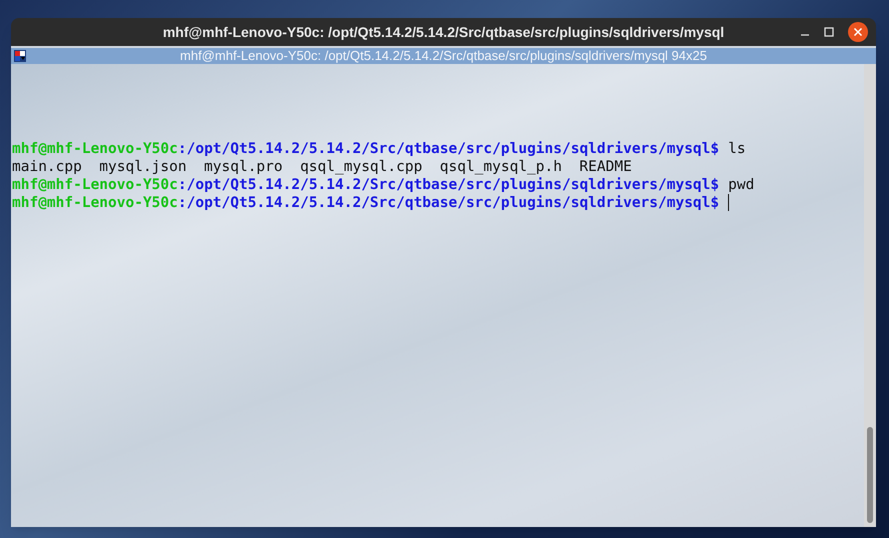  I want to click on output-text: main.cpp mysql.json mysql.pro qsql_mysql.cpp qsql_mysql_p.h README, so click(322, 167).